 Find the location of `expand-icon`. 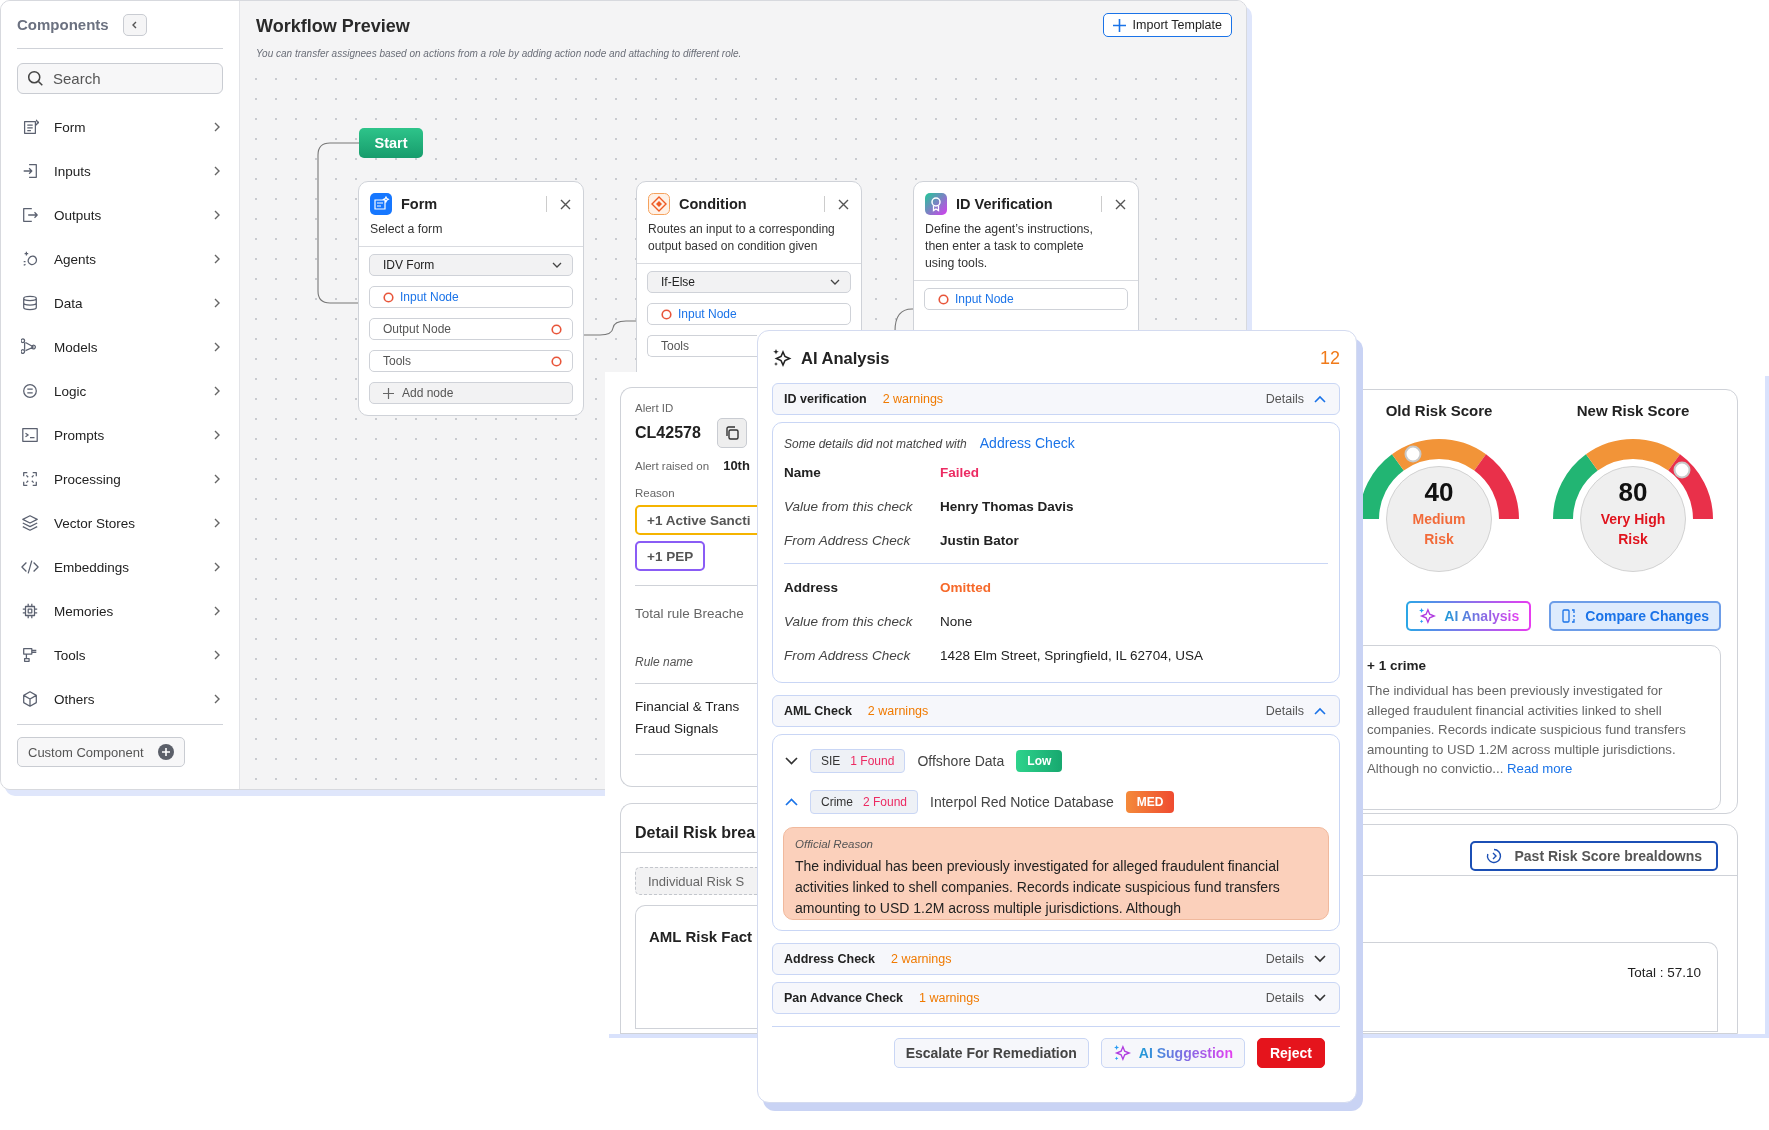

expand-icon is located at coordinates (30, 479).